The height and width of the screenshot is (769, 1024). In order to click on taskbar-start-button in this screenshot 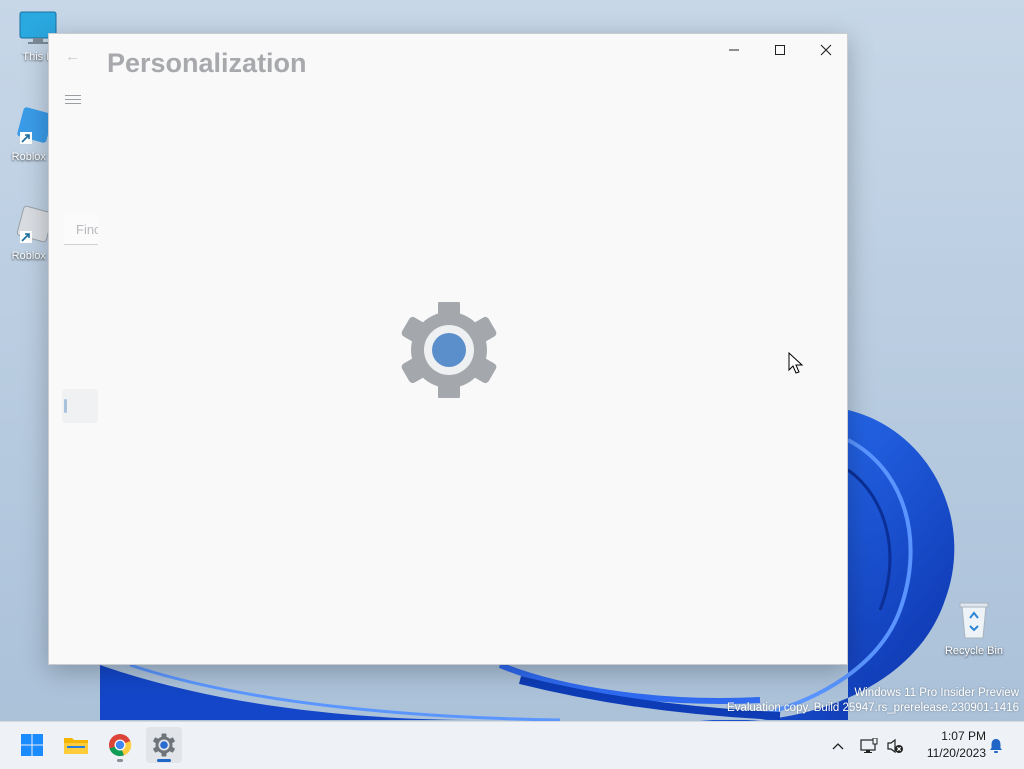, I will do `click(32, 745)`.